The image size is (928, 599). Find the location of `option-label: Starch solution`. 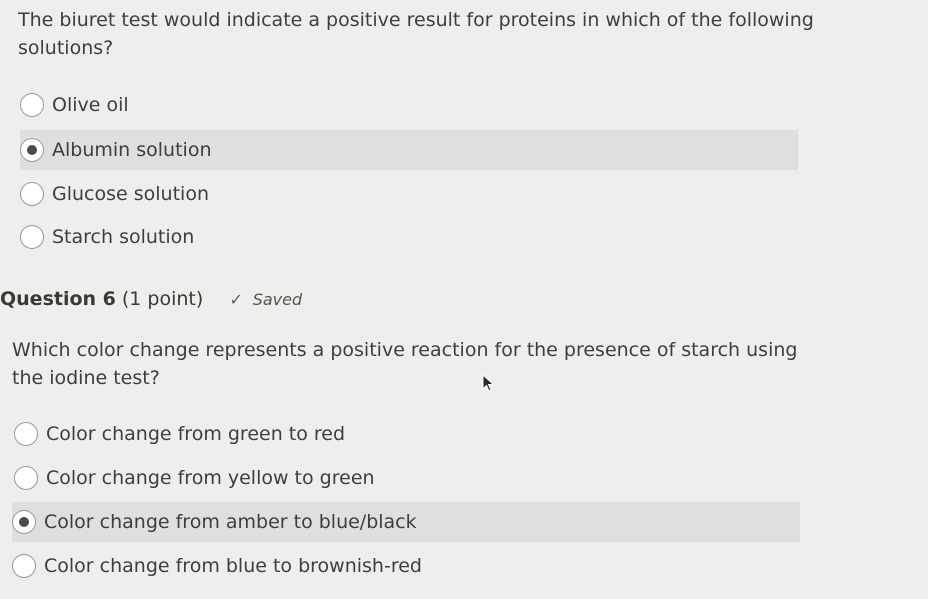

option-label: Starch solution is located at coordinates (123, 237).